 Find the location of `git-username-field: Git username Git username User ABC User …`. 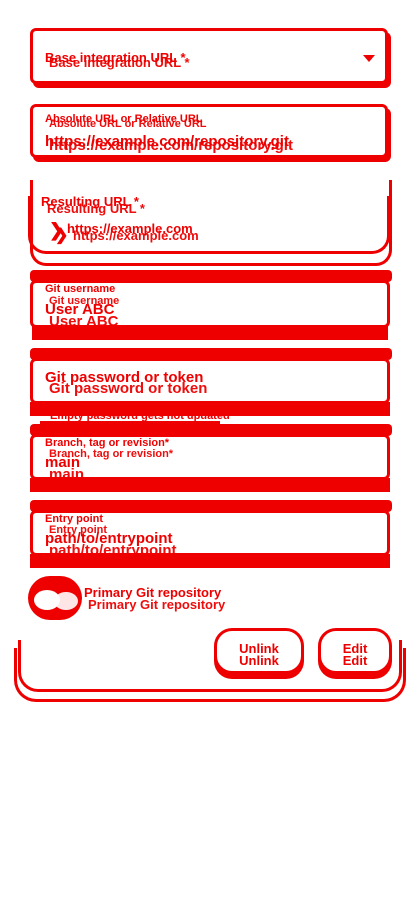

git-username-field: Git username Git username User ABC User … is located at coordinates (210, 305).